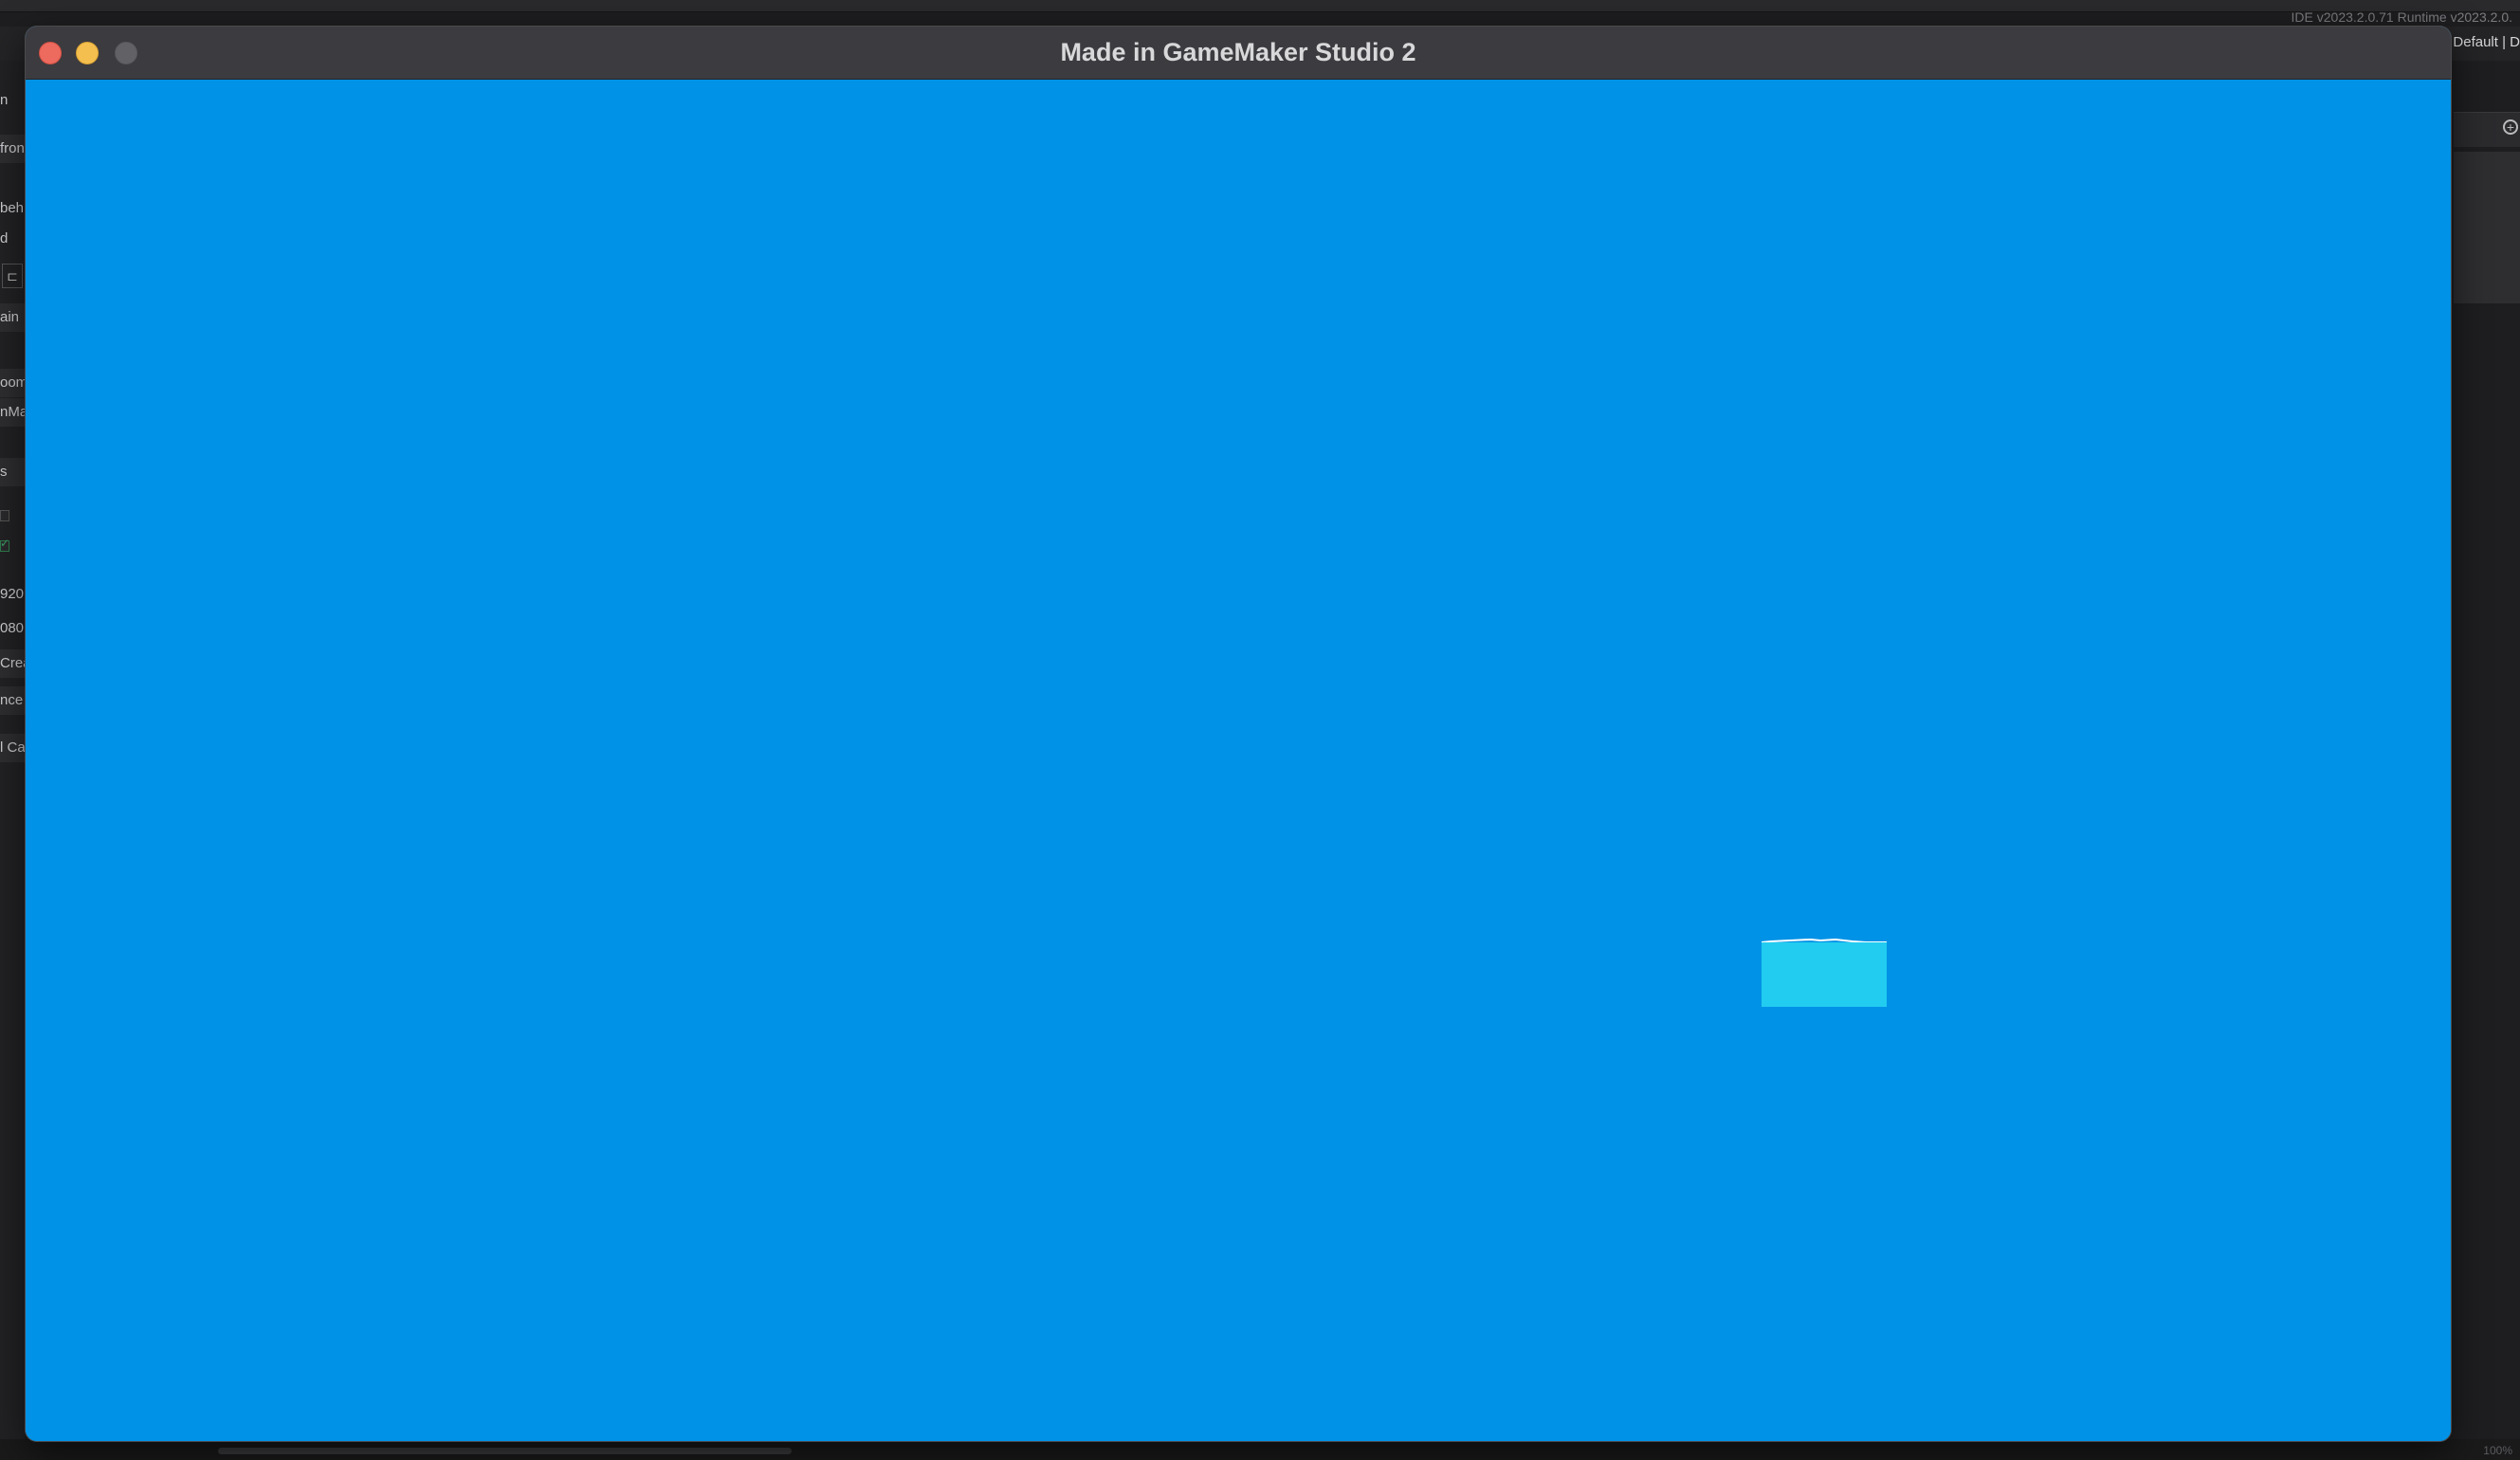  I want to click on ide-status-strip: 100%, so click(1260, 1449).